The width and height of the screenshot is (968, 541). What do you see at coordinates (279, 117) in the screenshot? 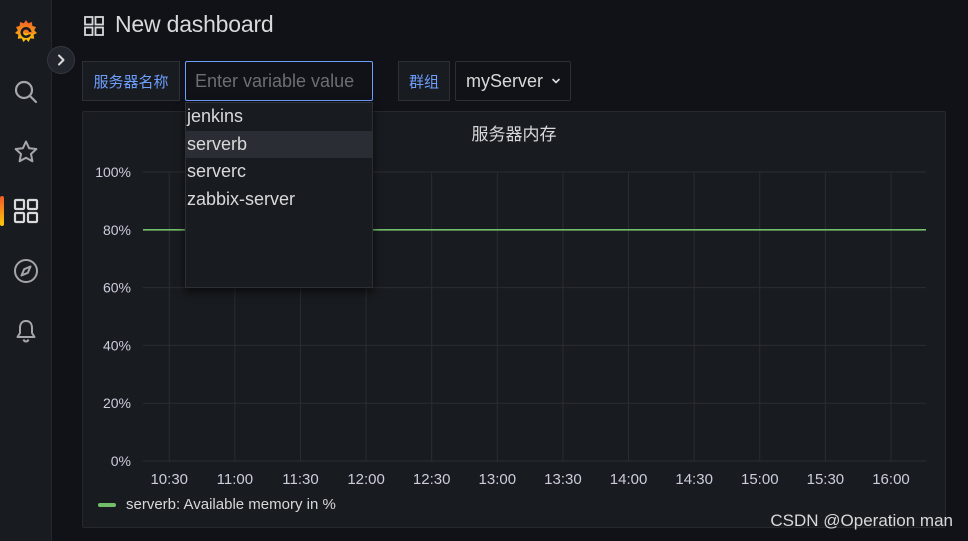
I see `dropdown-option: jenkins` at bounding box center [279, 117].